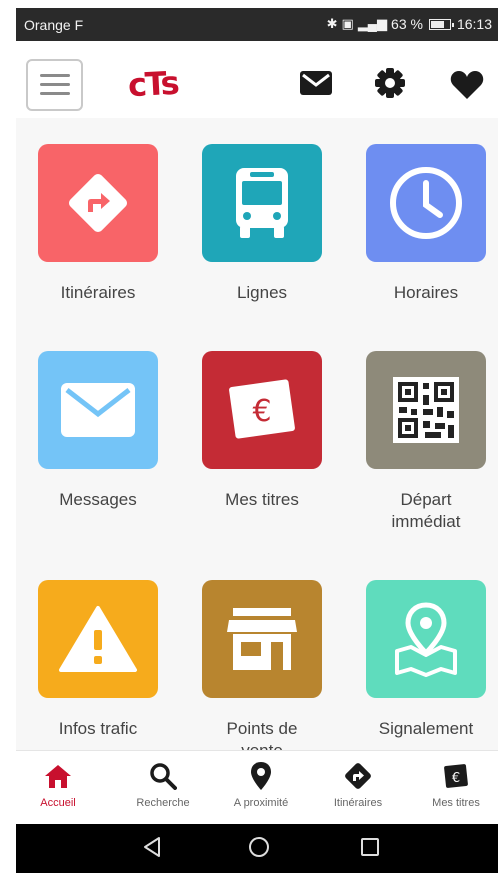  Describe the element at coordinates (372, 23) in the screenshot. I see `signal-icon: ▂▄▆` at that location.